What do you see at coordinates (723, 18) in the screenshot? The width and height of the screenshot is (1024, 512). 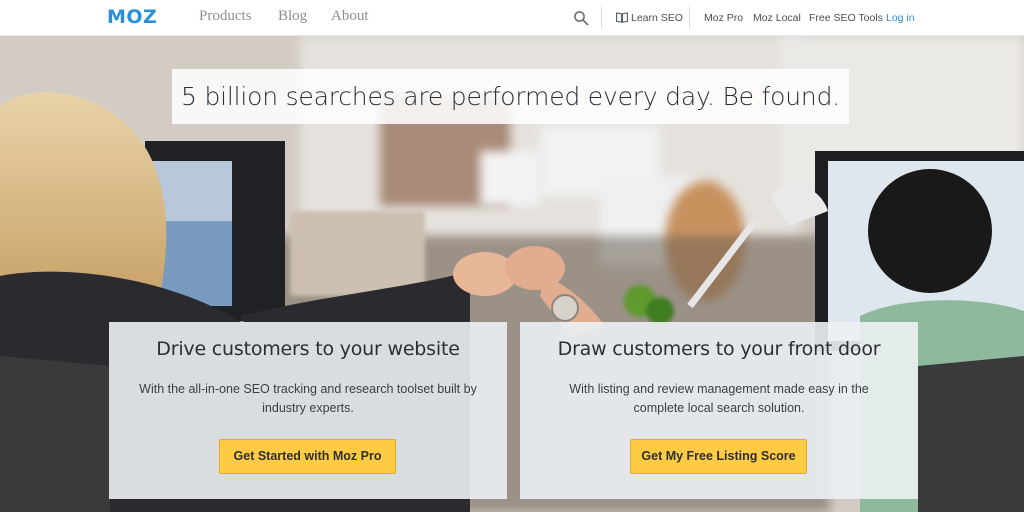 I see `nav-moz-pro: Moz Pro` at bounding box center [723, 18].